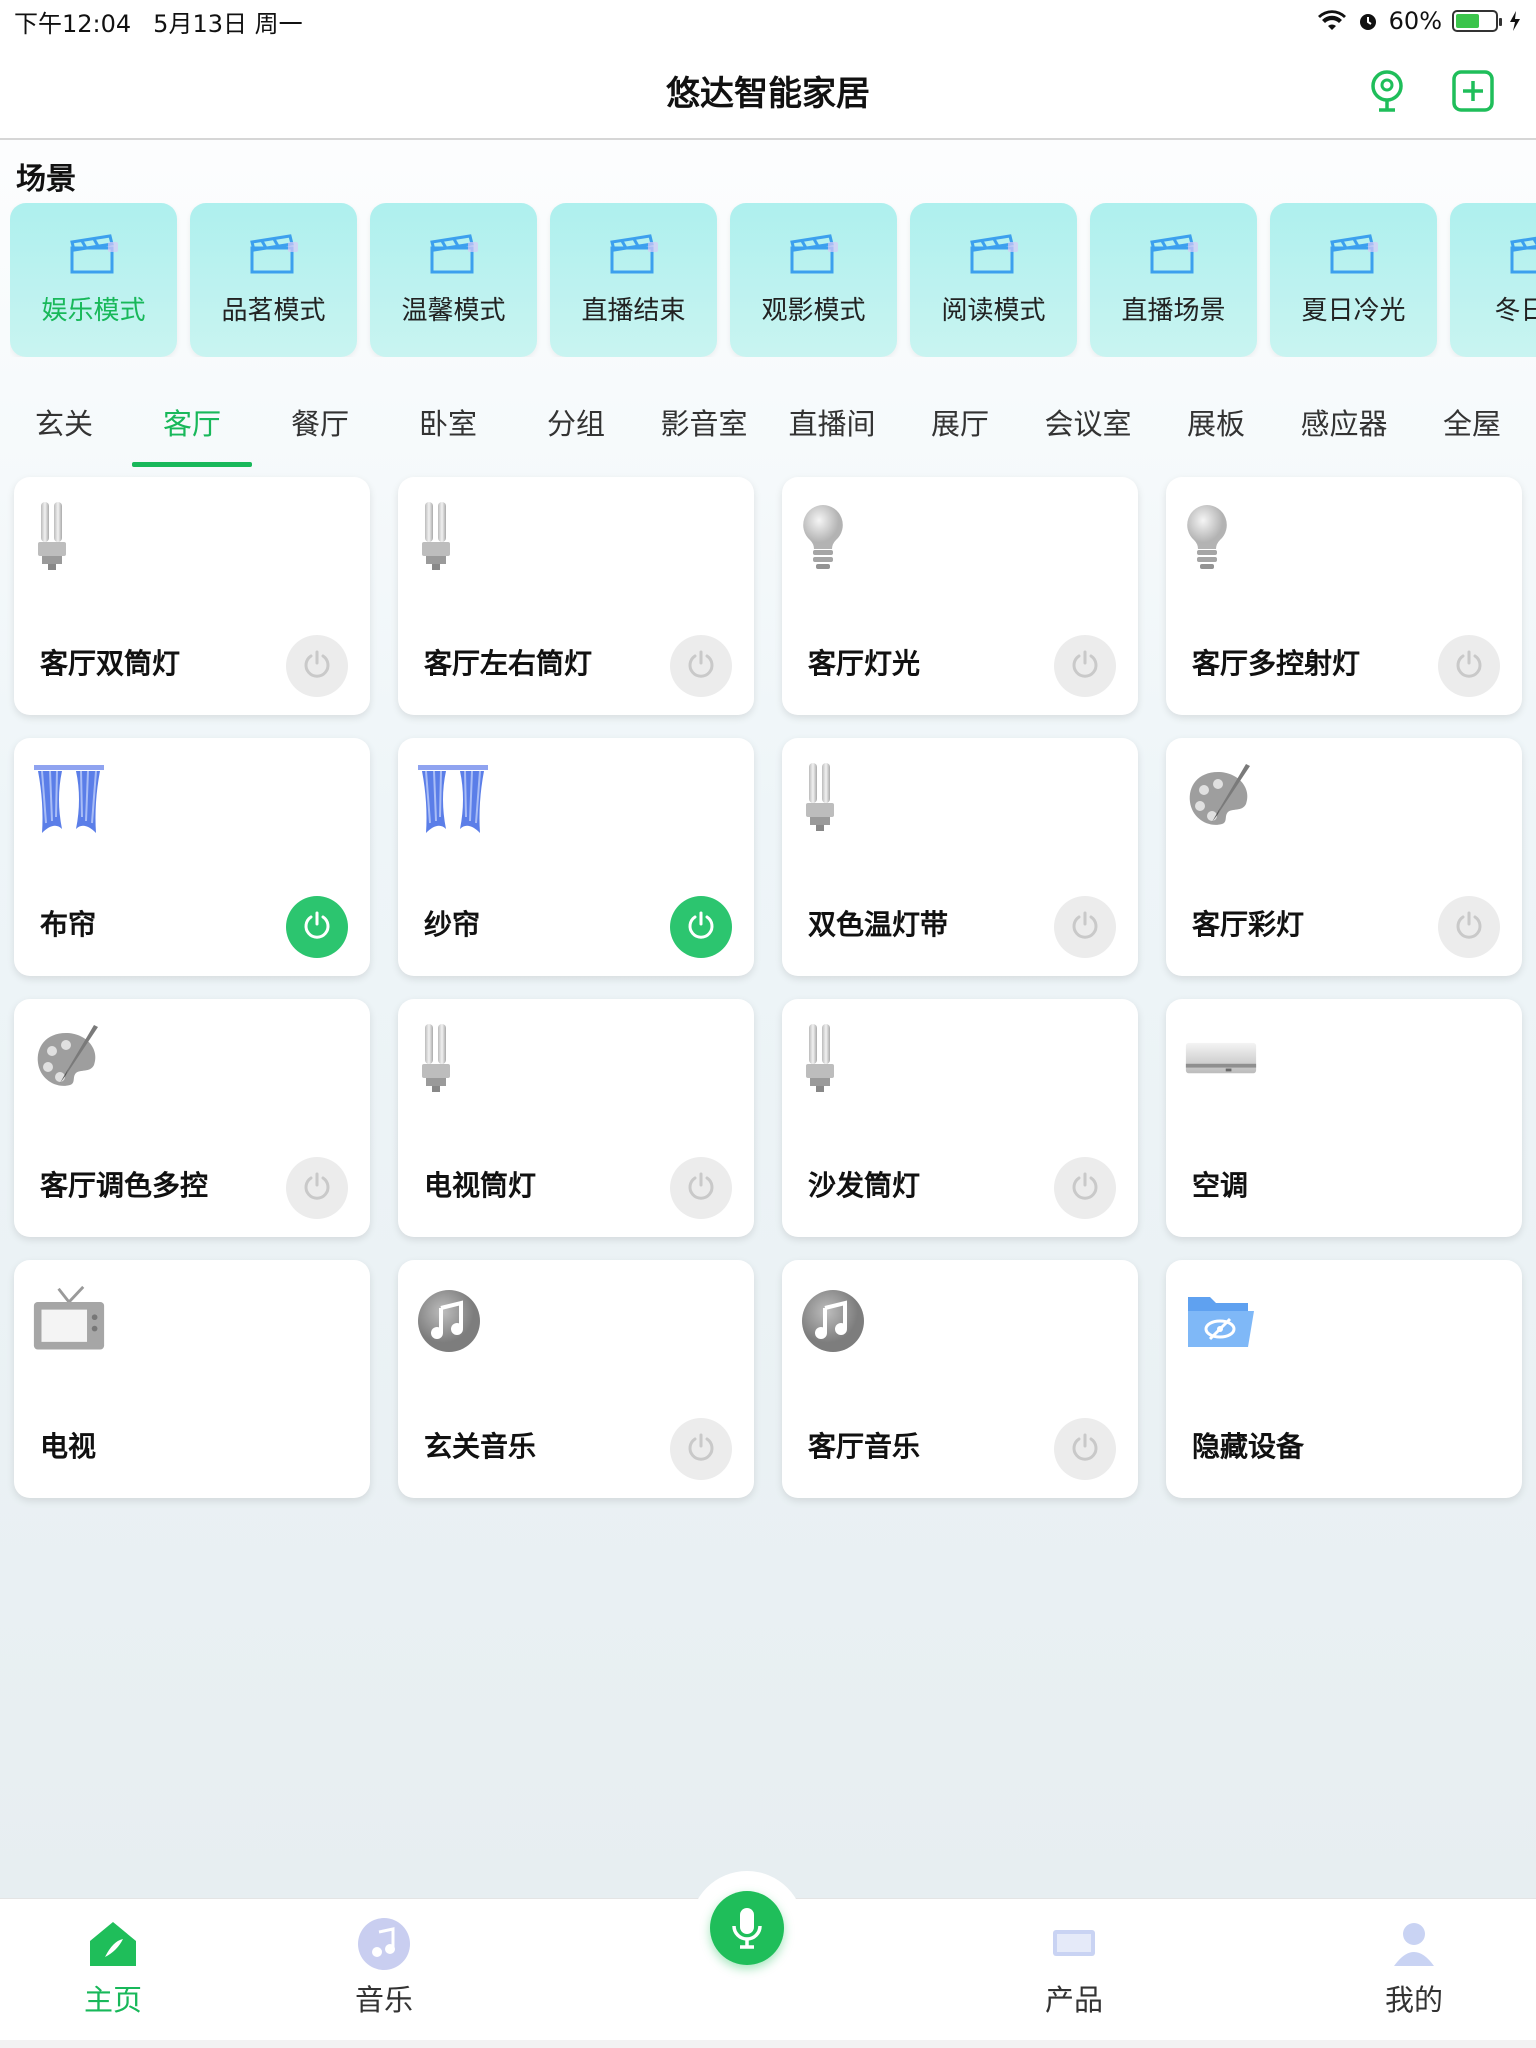 The image size is (1536, 2048). Describe the element at coordinates (1473, 91) in the screenshot. I see `add-button` at that location.